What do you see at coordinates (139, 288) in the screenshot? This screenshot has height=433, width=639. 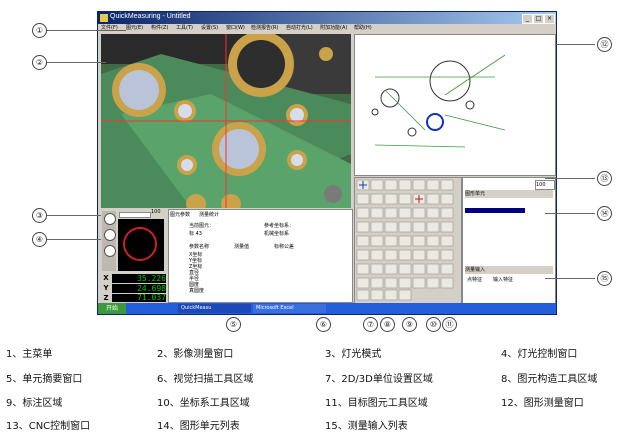 I see `dro-y-value: 24.698` at bounding box center [139, 288].